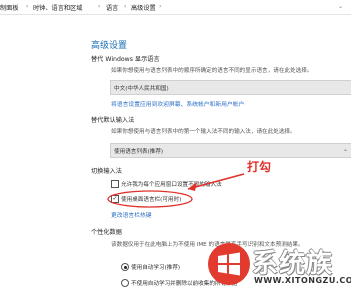 The image size is (351, 290). Describe the element at coordinates (192, 186) in the screenshot. I see `red-arrow-head` at that location.